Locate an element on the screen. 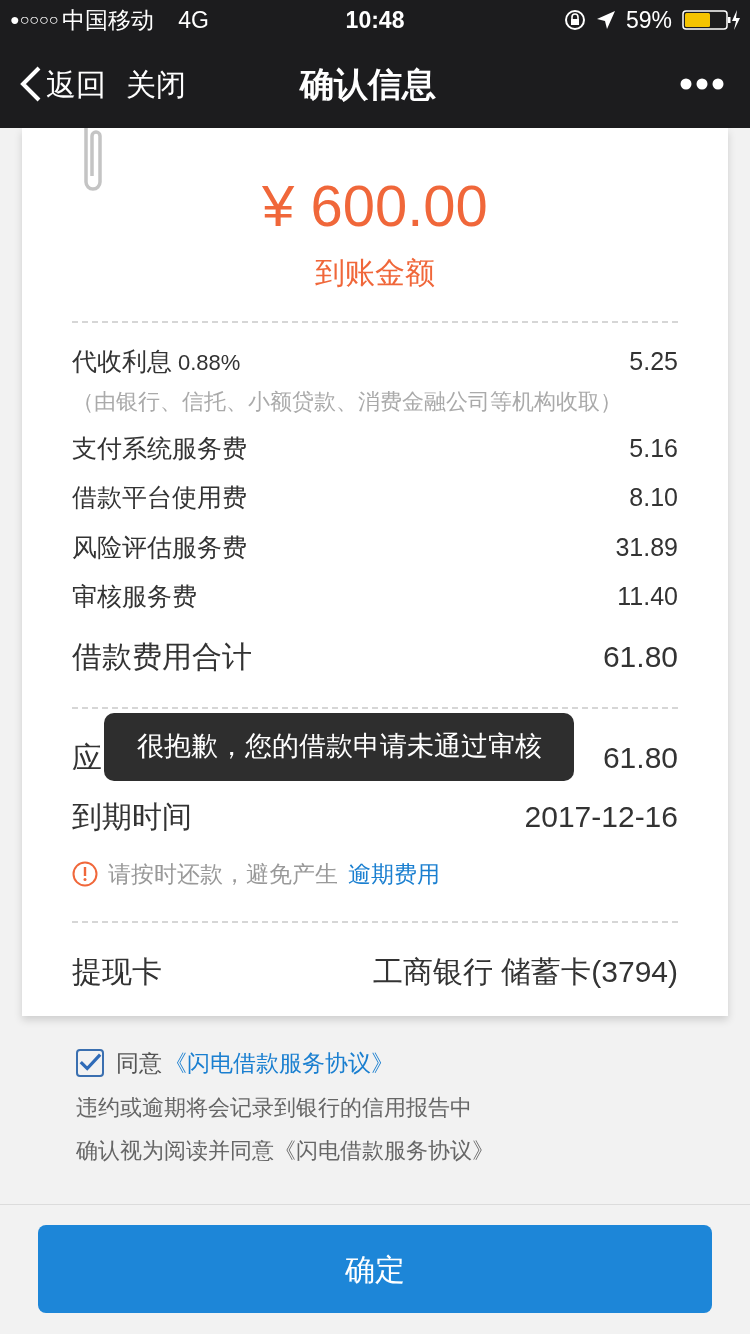 The height and width of the screenshot is (1334, 750). agreement-checkbox is located at coordinates (90, 1063).